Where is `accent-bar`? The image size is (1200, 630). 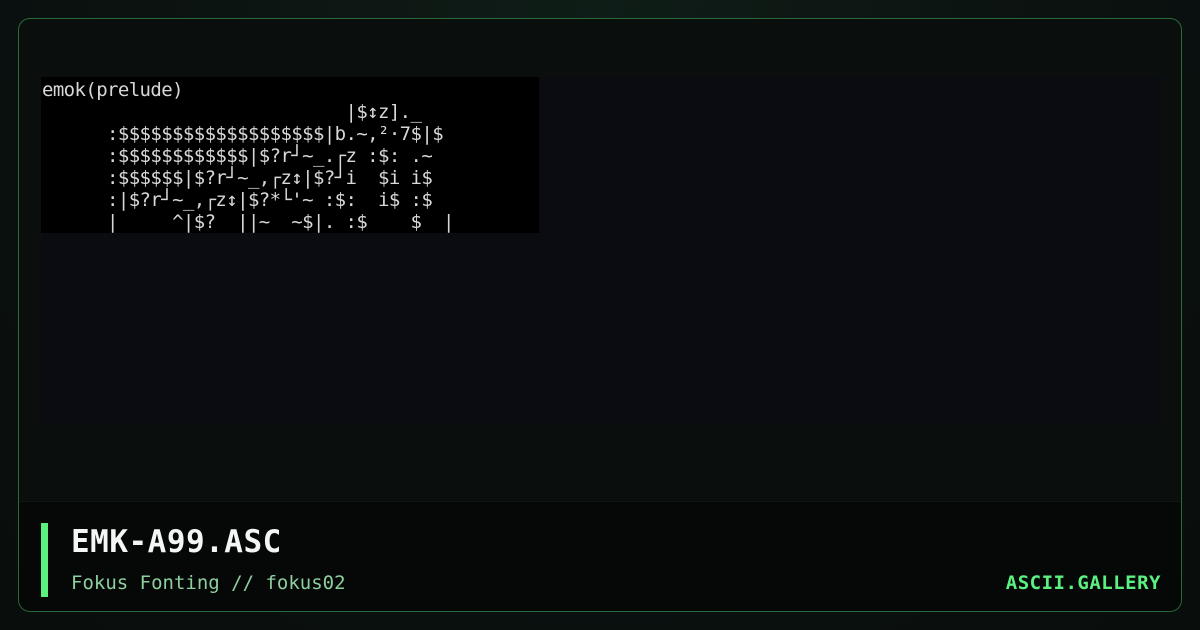
accent-bar is located at coordinates (44, 560).